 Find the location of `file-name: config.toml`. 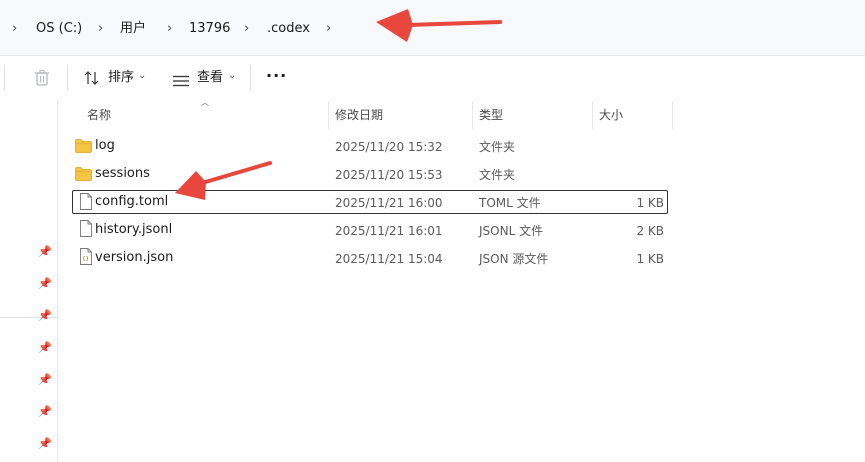

file-name: config.toml is located at coordinates (132, 201).